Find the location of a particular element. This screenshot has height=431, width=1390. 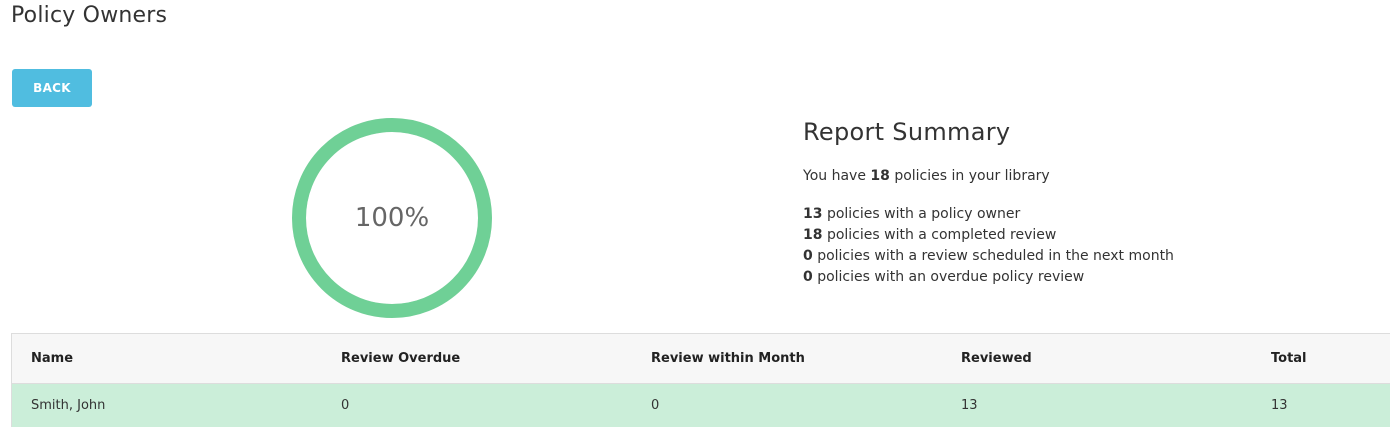

cell-name: Smith, John is located at coordinates (166, 405).